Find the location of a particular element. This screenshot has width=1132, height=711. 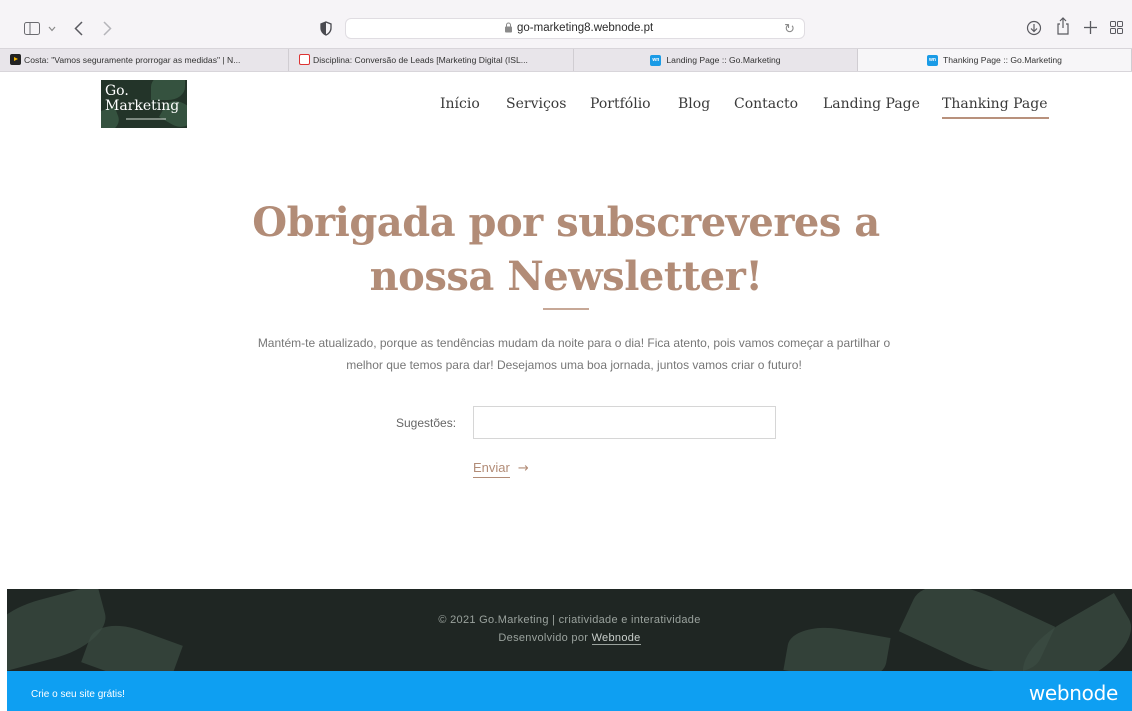

back-icon is located at coordinates (78, 28).